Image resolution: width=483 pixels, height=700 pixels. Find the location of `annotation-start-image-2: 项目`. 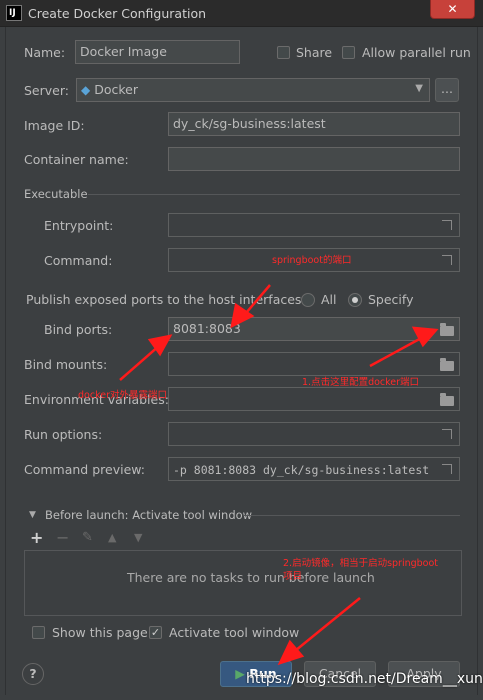

annotation-start-image-2: 项目 is located at coordinates (293, 576).